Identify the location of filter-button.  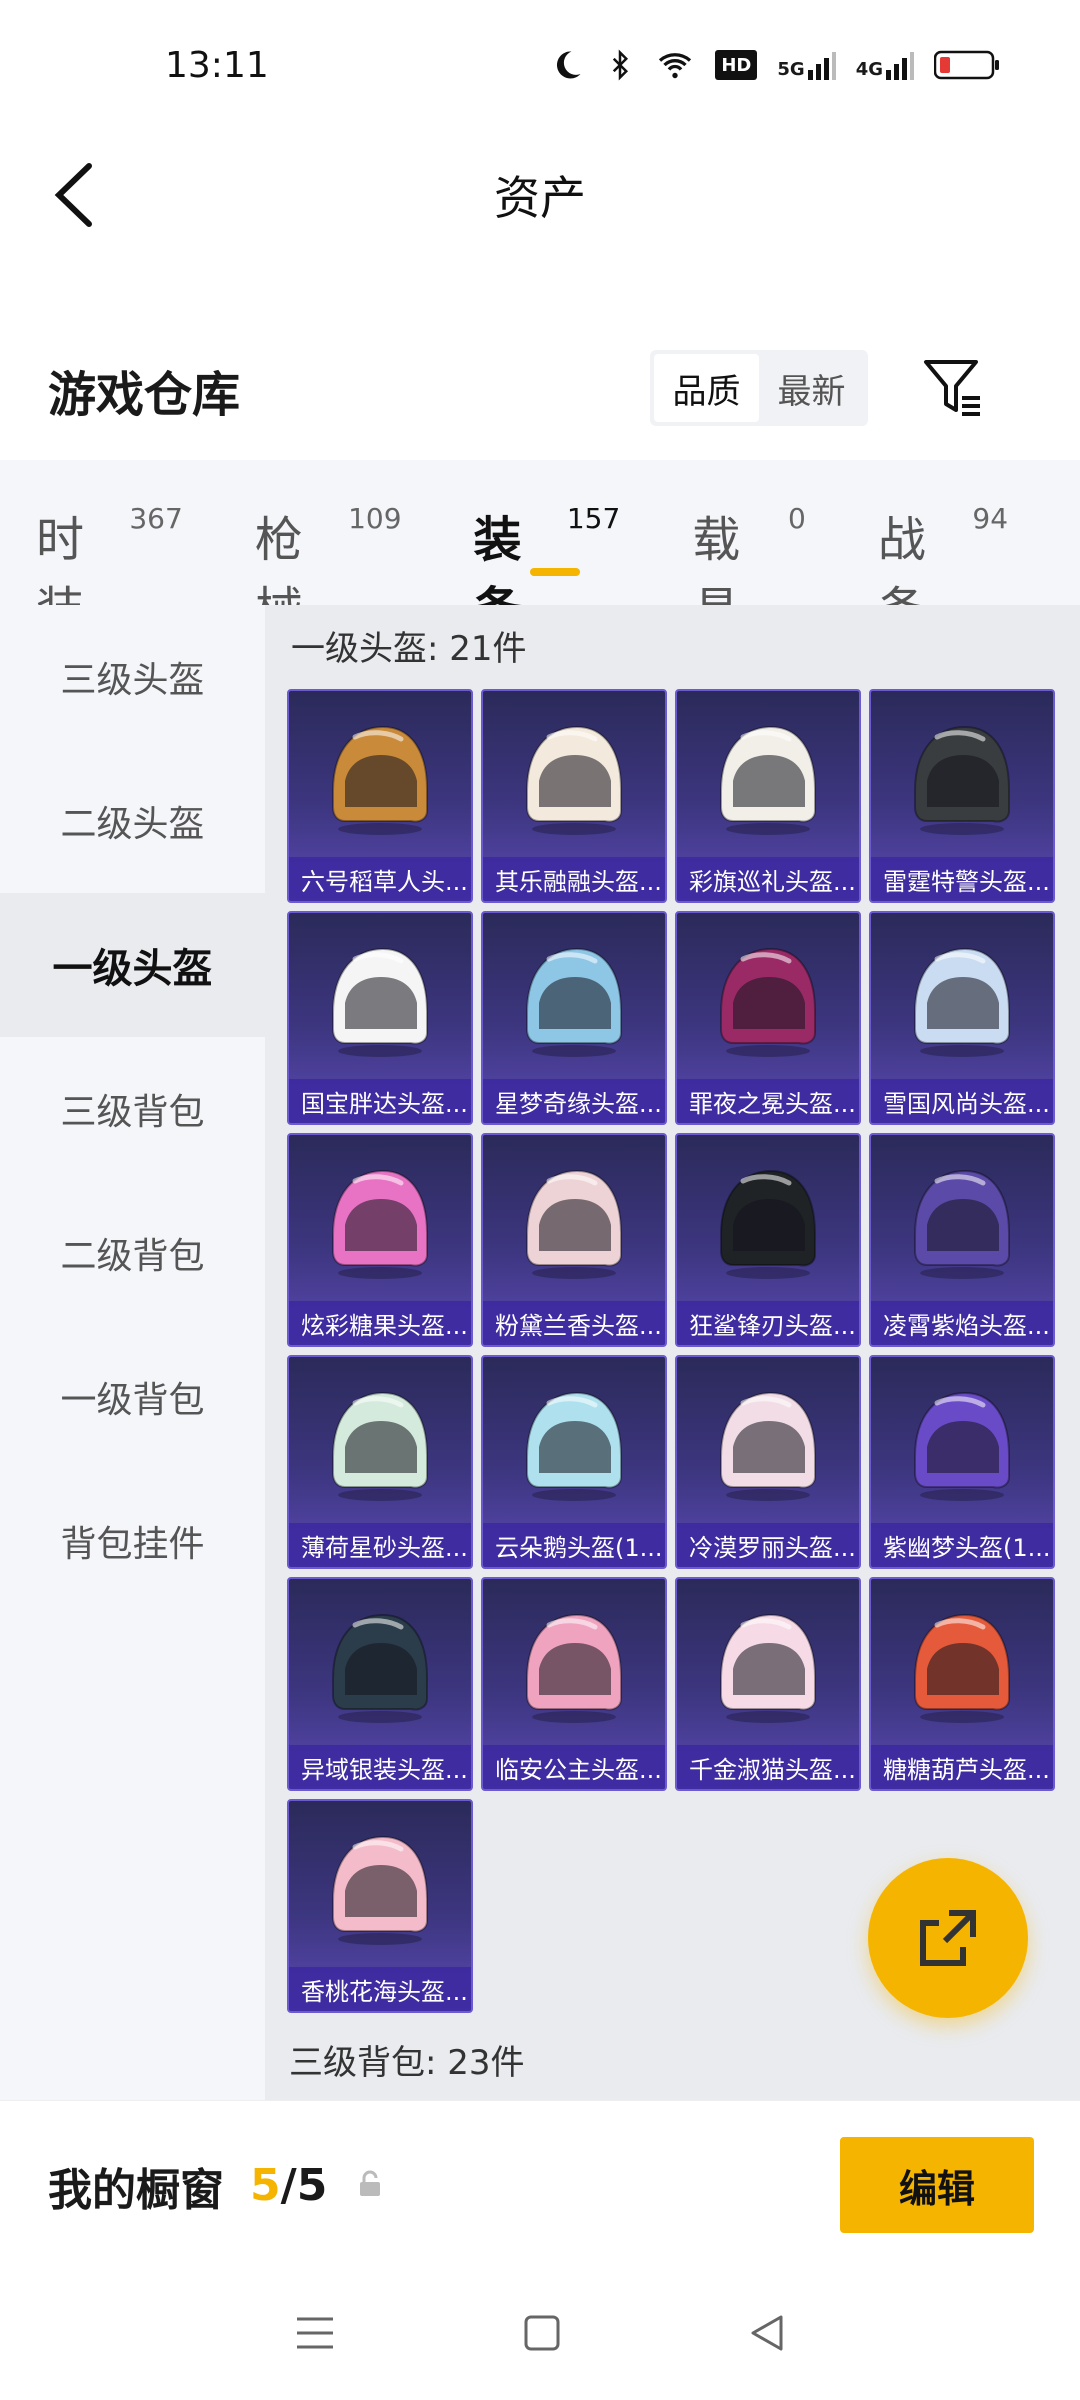
(953, 387).